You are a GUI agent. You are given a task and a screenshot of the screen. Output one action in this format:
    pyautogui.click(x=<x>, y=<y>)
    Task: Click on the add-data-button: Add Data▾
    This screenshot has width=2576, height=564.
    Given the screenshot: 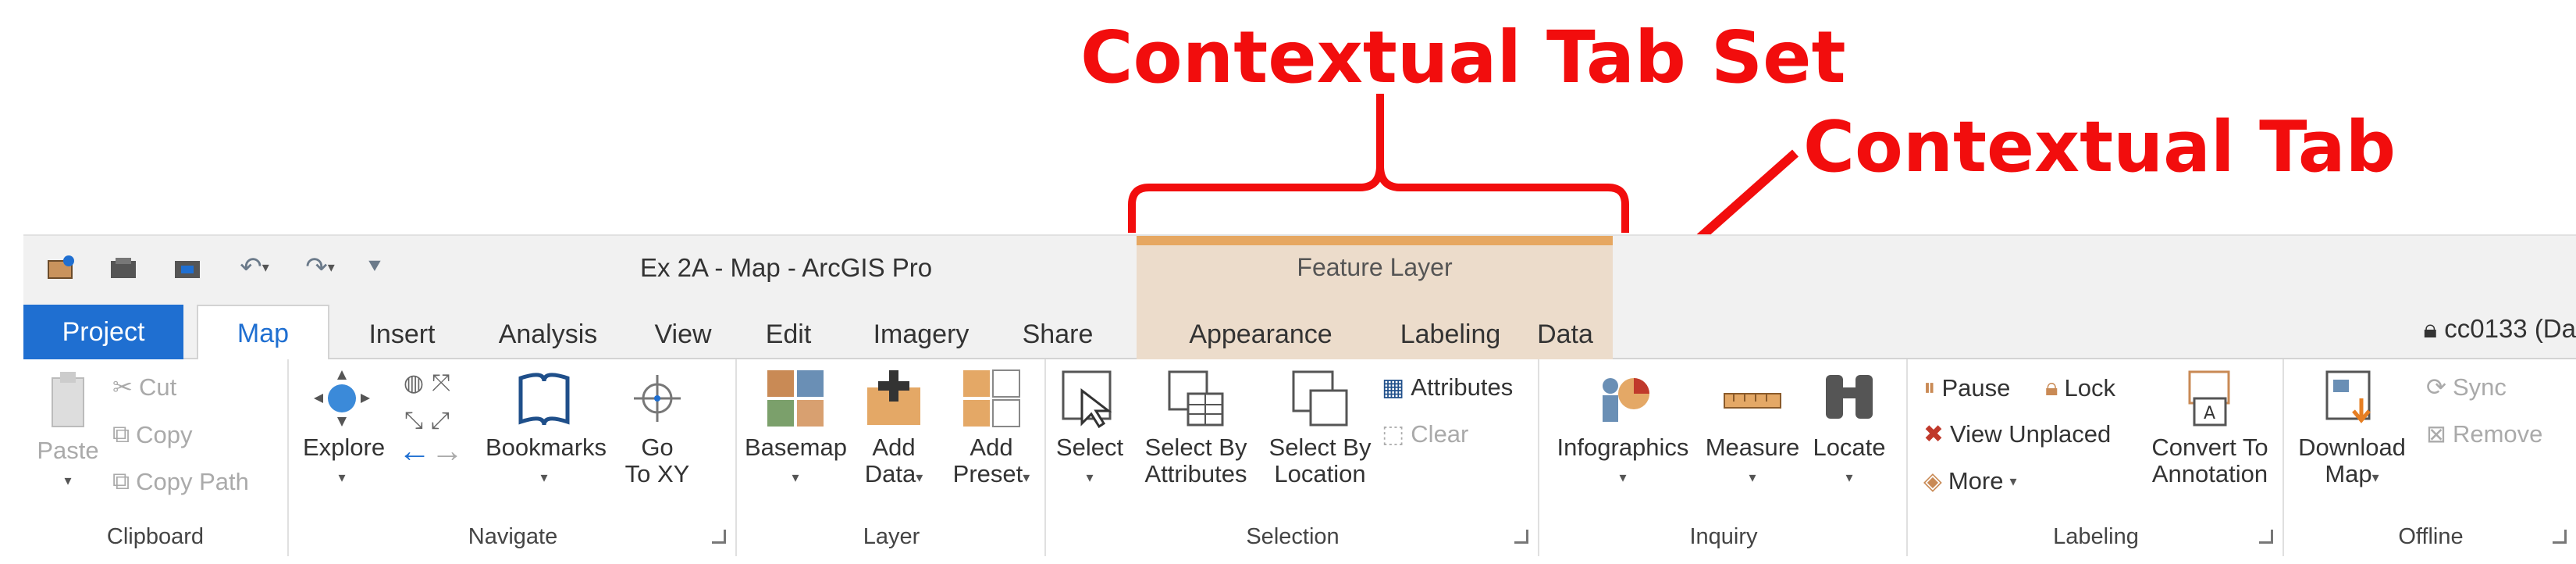 What is the action you would take?
    pyautogui.click(x=894, y=429)
    